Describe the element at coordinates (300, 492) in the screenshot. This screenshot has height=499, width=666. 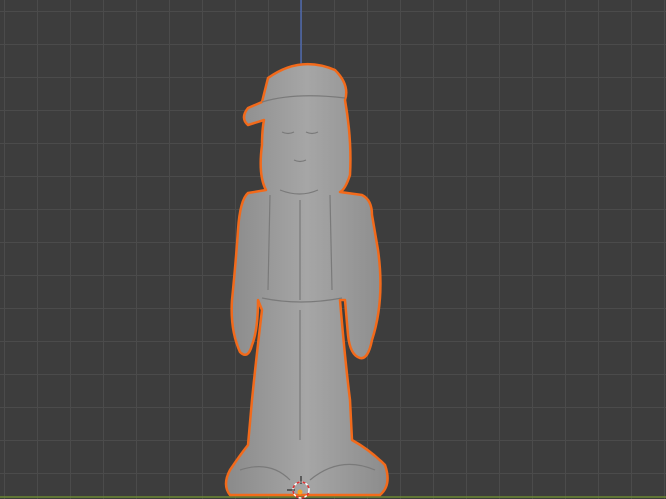
I see `object-origin-icon` at that location.